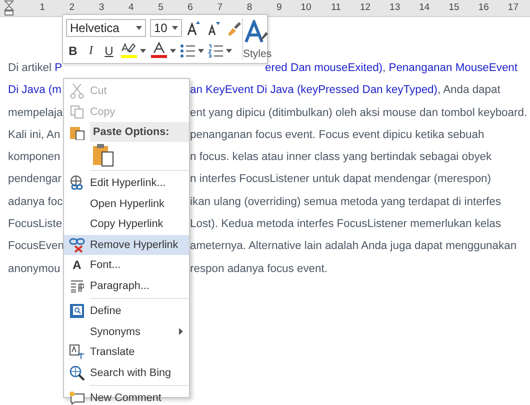 Image resolution: width=530 pixels, height=405 pixels. Describe the element at coordinates (384, 68) in the screenshot. I see `paragraph-text: ,` at that location.